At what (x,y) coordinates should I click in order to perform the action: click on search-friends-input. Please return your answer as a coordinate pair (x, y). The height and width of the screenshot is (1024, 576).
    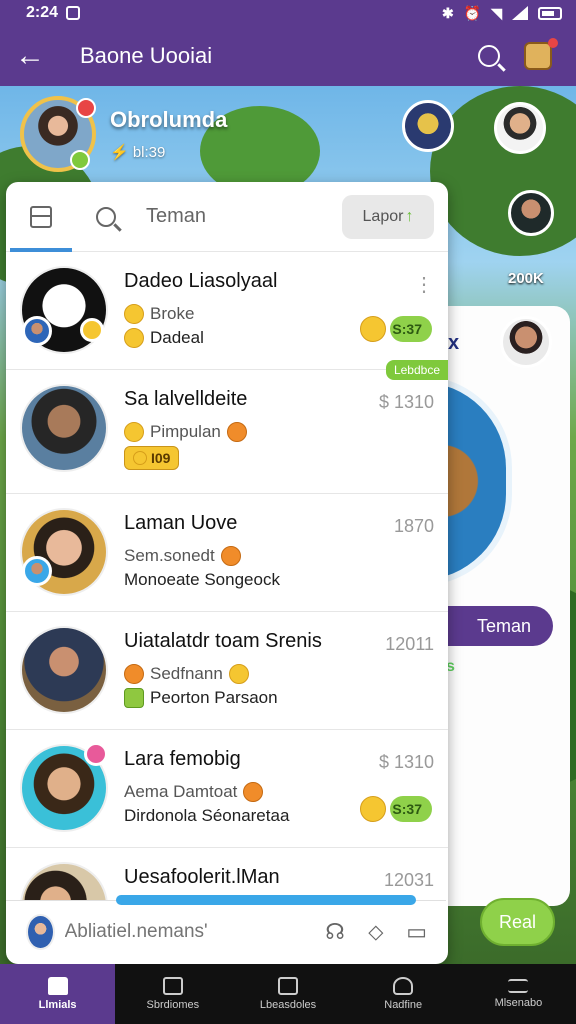
    Looking at the image, I should click on (187, 931).